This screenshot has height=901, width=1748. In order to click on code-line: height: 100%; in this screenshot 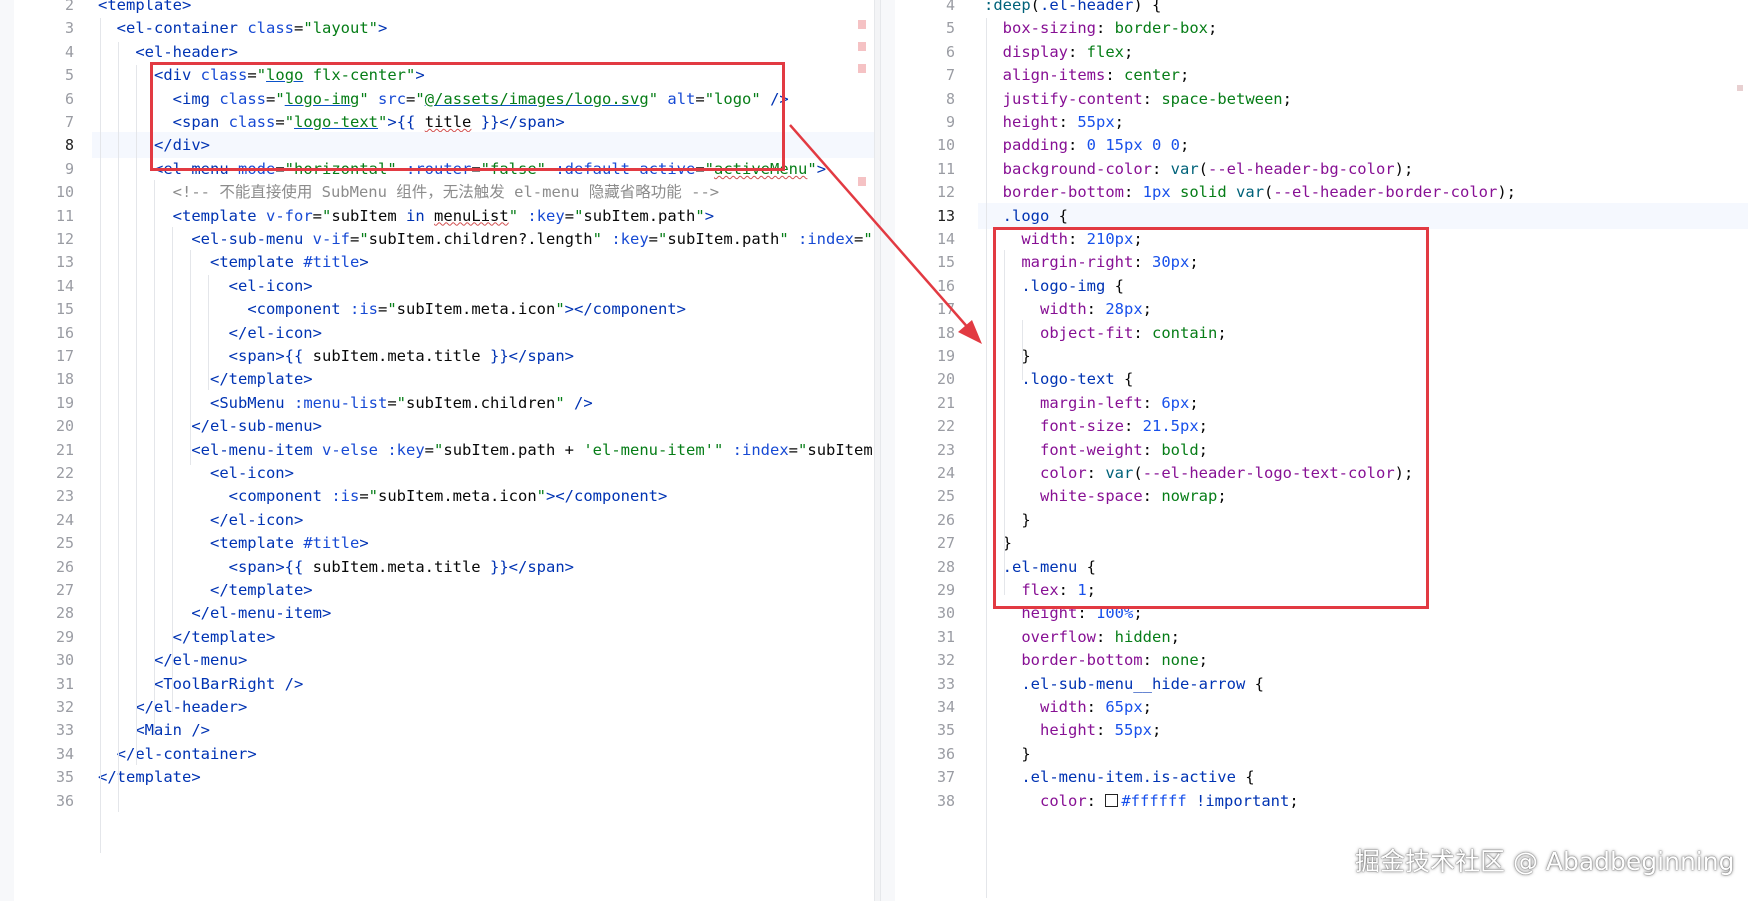, I will do `click(1063, 613)`.